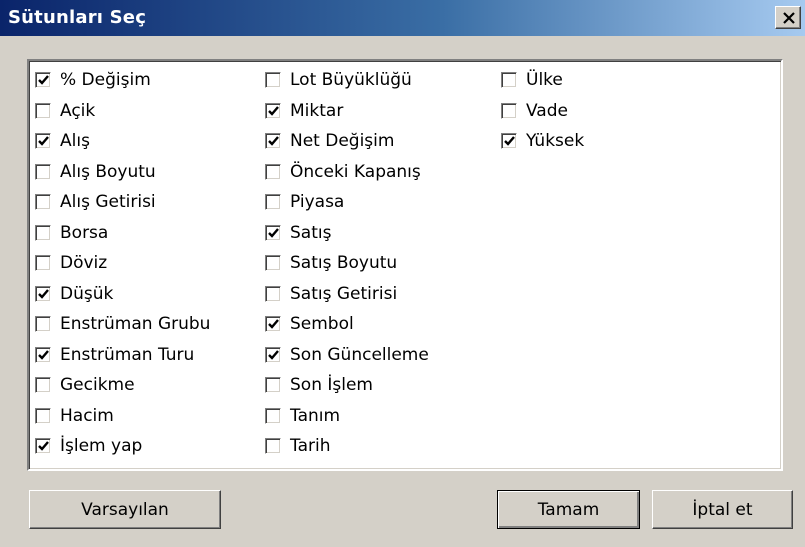  What do you see at coordinates (311, 232) in the screenshot?
I see `option-label: Satış` at bounding box center [311, 232].